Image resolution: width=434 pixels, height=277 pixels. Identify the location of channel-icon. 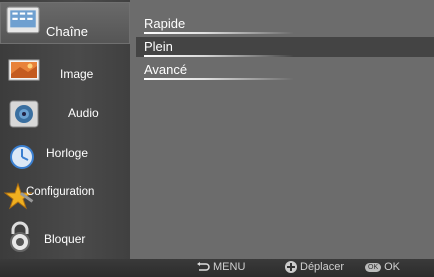
(23, 20).